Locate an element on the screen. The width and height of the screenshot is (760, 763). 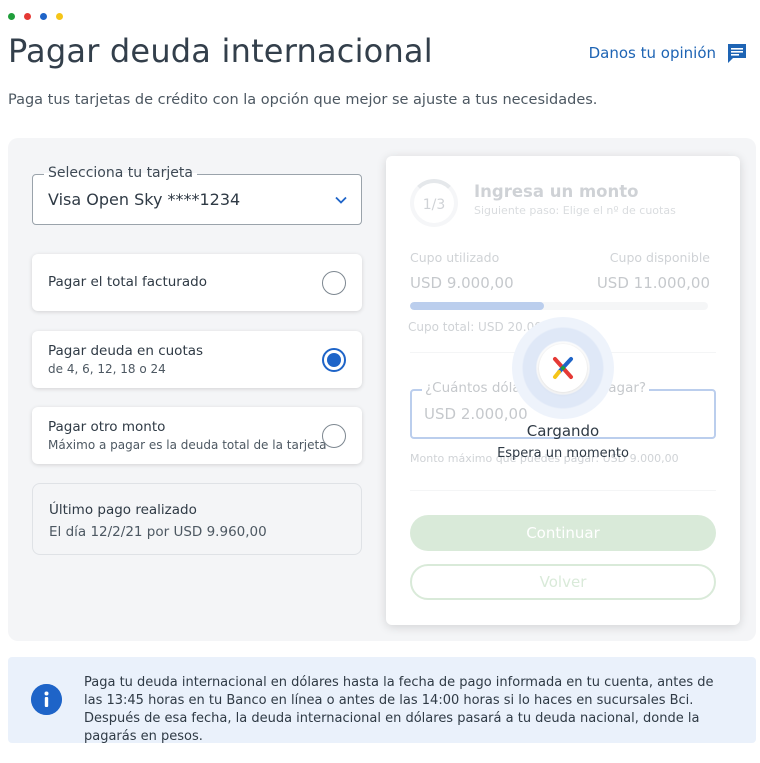
used-credit-value: USD 9.000,00 is located at coordinates (462, 283).